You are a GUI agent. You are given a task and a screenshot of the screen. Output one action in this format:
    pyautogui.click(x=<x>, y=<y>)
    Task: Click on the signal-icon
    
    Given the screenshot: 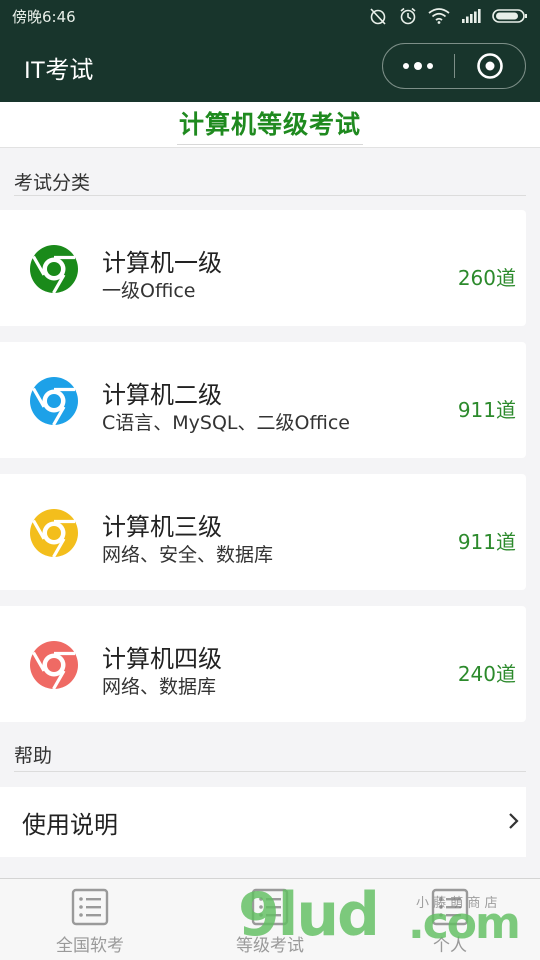 What is the action you would take?
    pyautogui.click(x=471, y=16)
    